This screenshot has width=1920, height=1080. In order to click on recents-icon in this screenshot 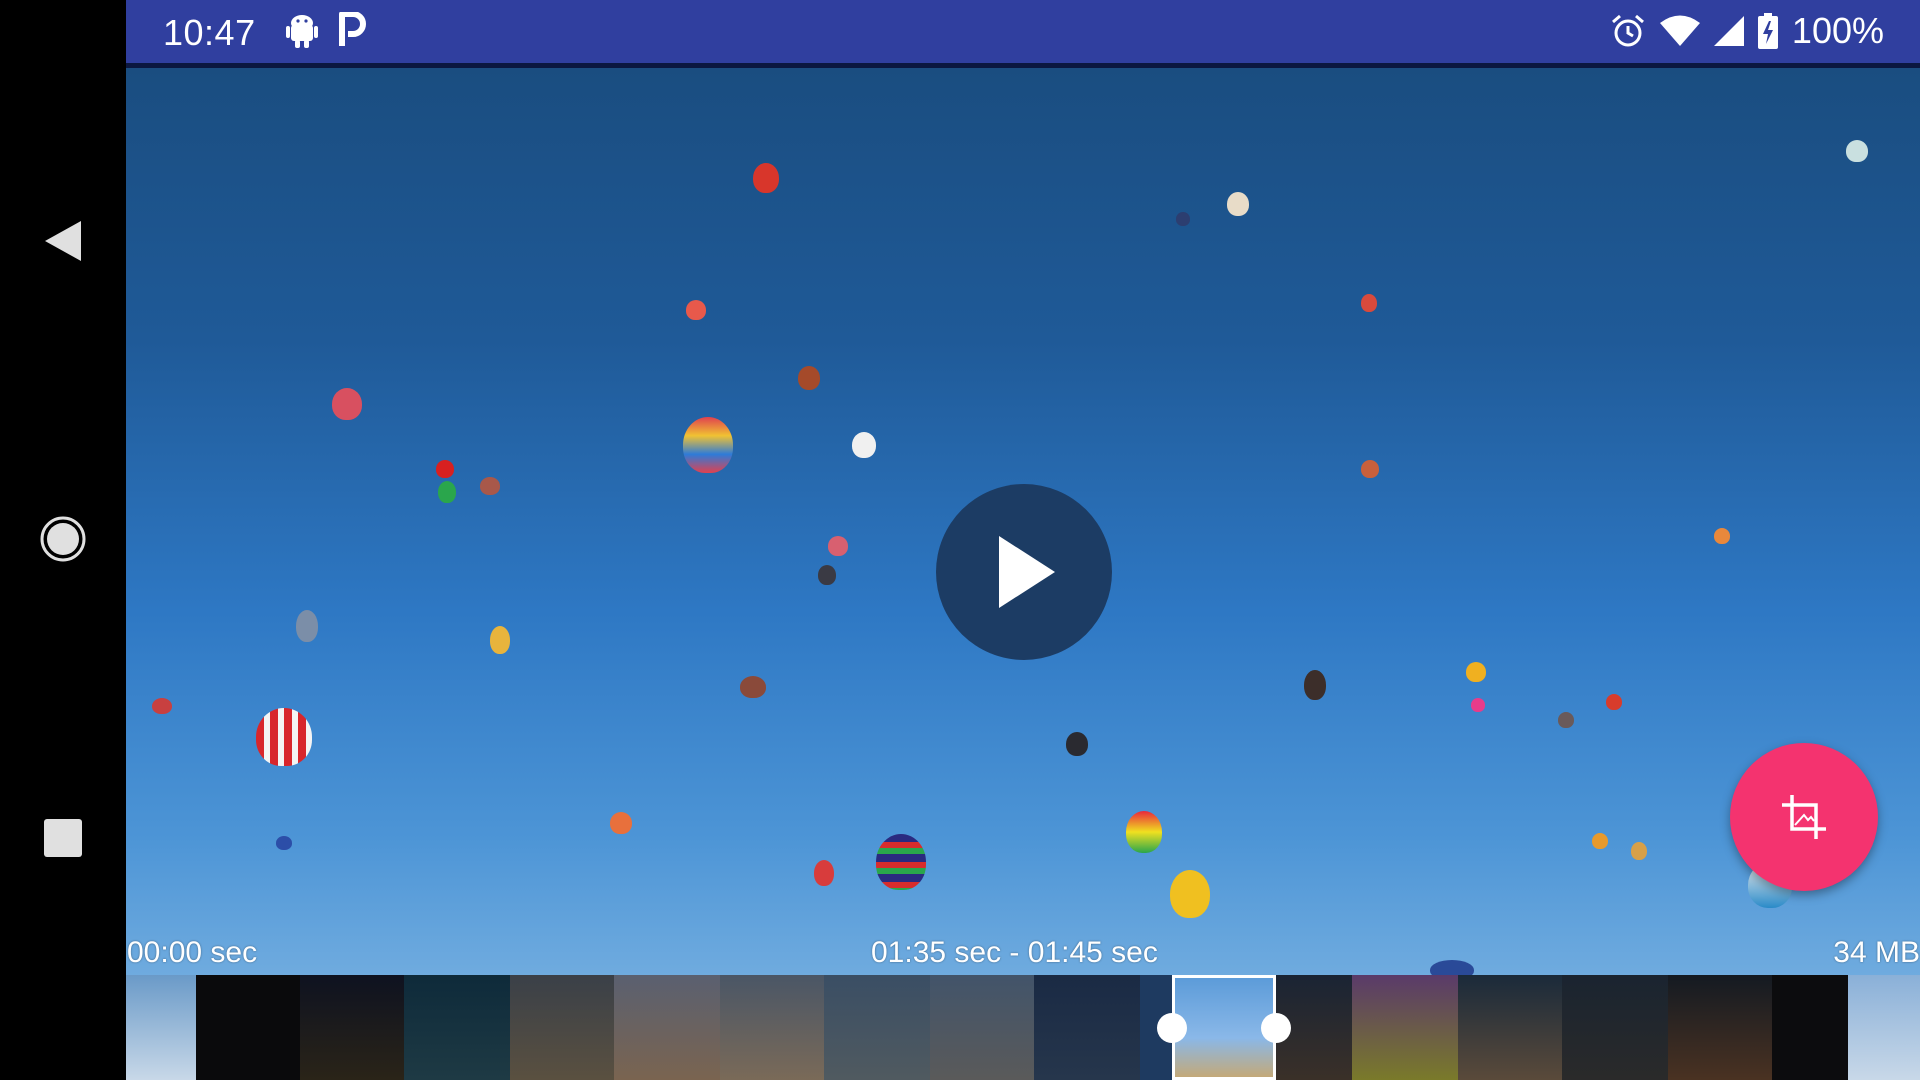, I will do `click(63, 838)`.